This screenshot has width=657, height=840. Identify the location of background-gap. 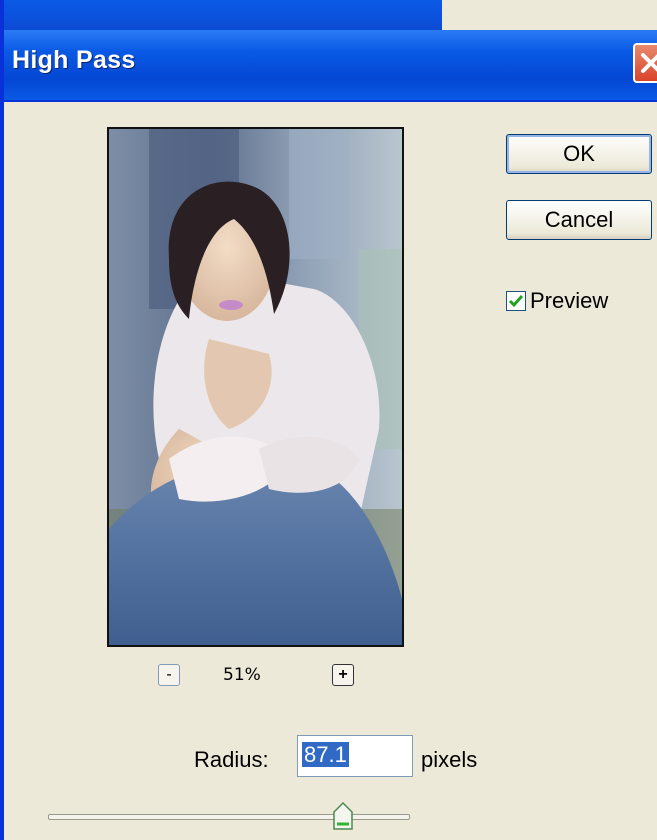
(549, 15).